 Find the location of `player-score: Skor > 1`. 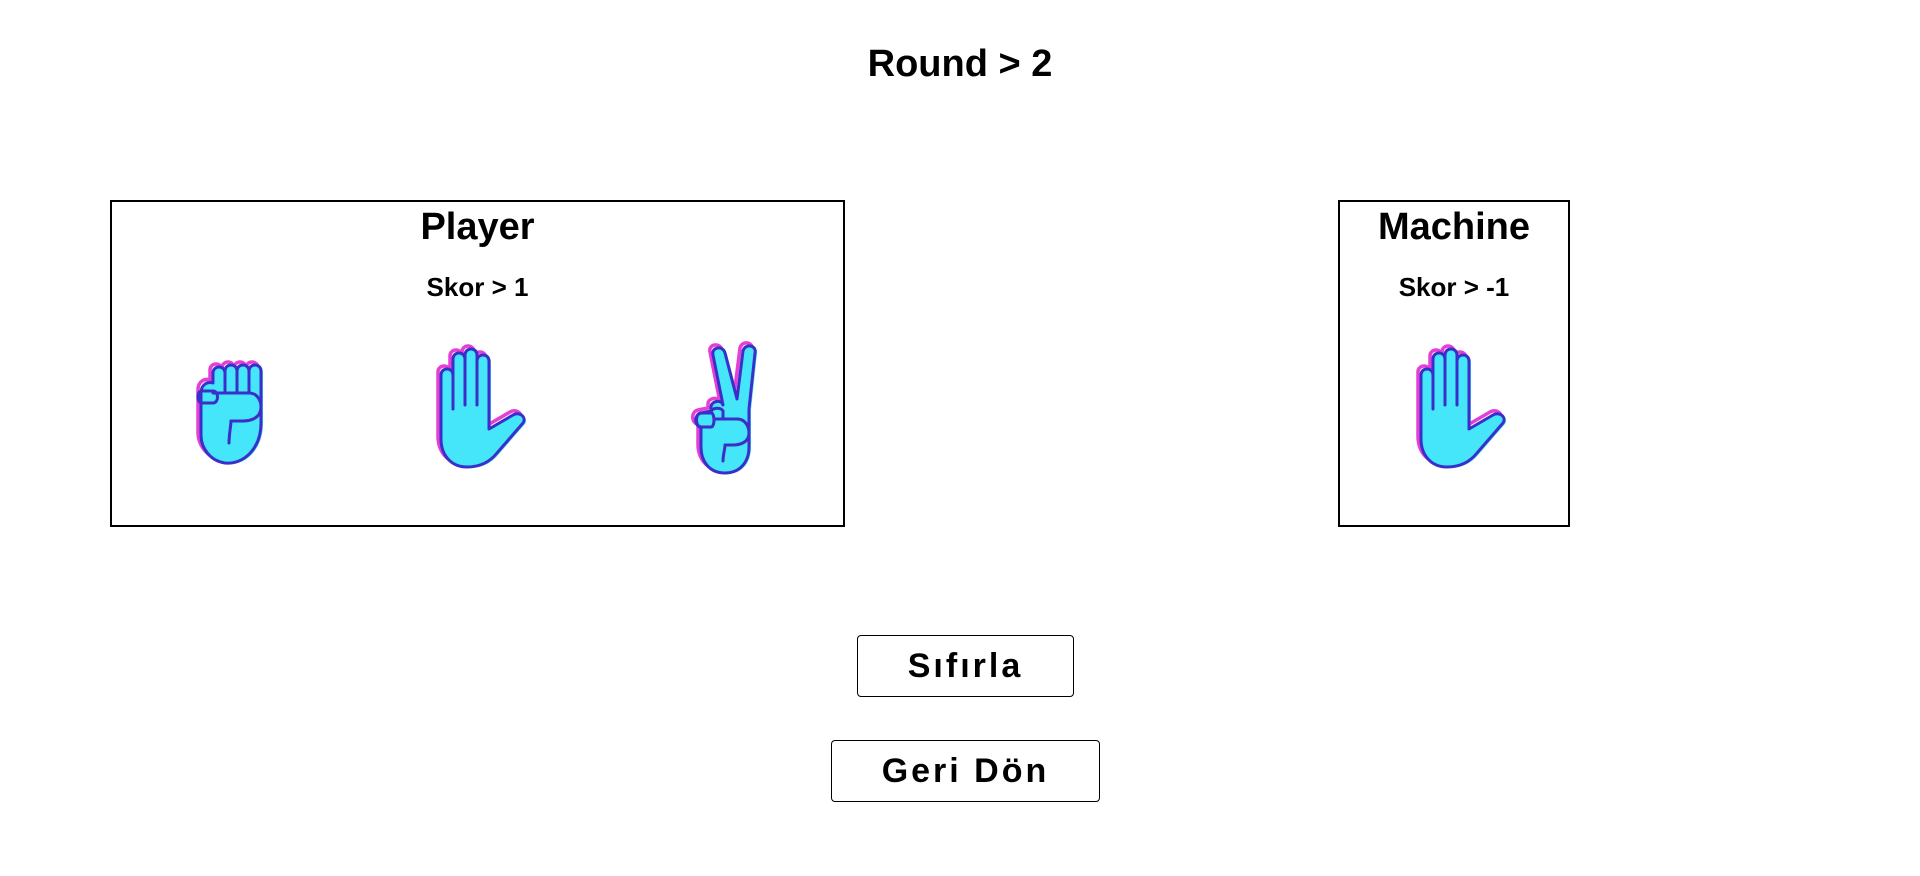

player-score: Skor > 1 is located at coordinates (477, 287).